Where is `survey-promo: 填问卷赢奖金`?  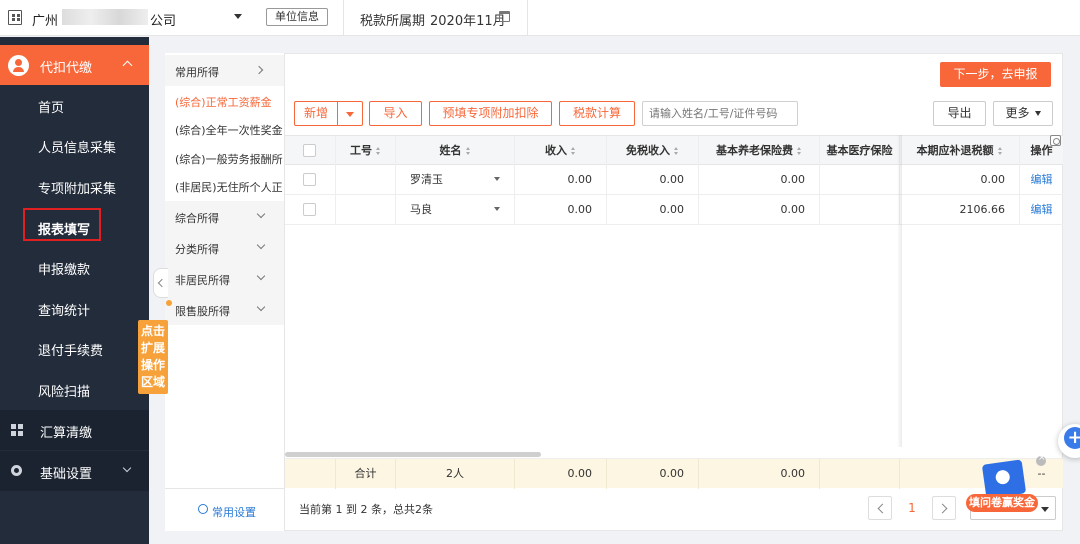 survey-promo: 填问卷赢奖金 is located at coordinates (1002, 487).